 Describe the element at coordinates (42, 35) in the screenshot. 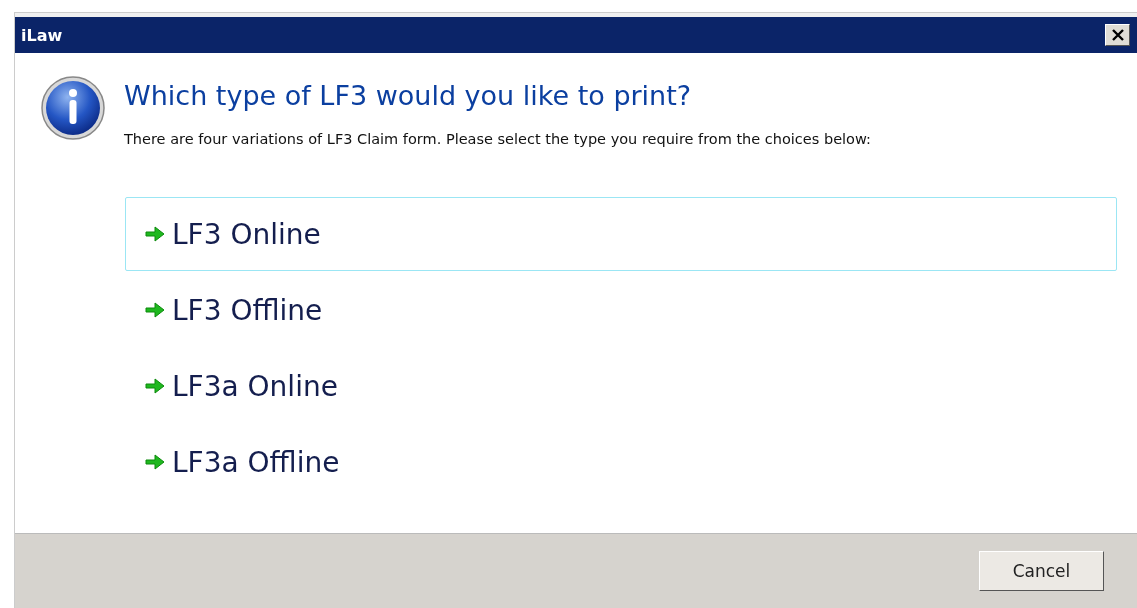

I see `window-title: iLaw` at that location.